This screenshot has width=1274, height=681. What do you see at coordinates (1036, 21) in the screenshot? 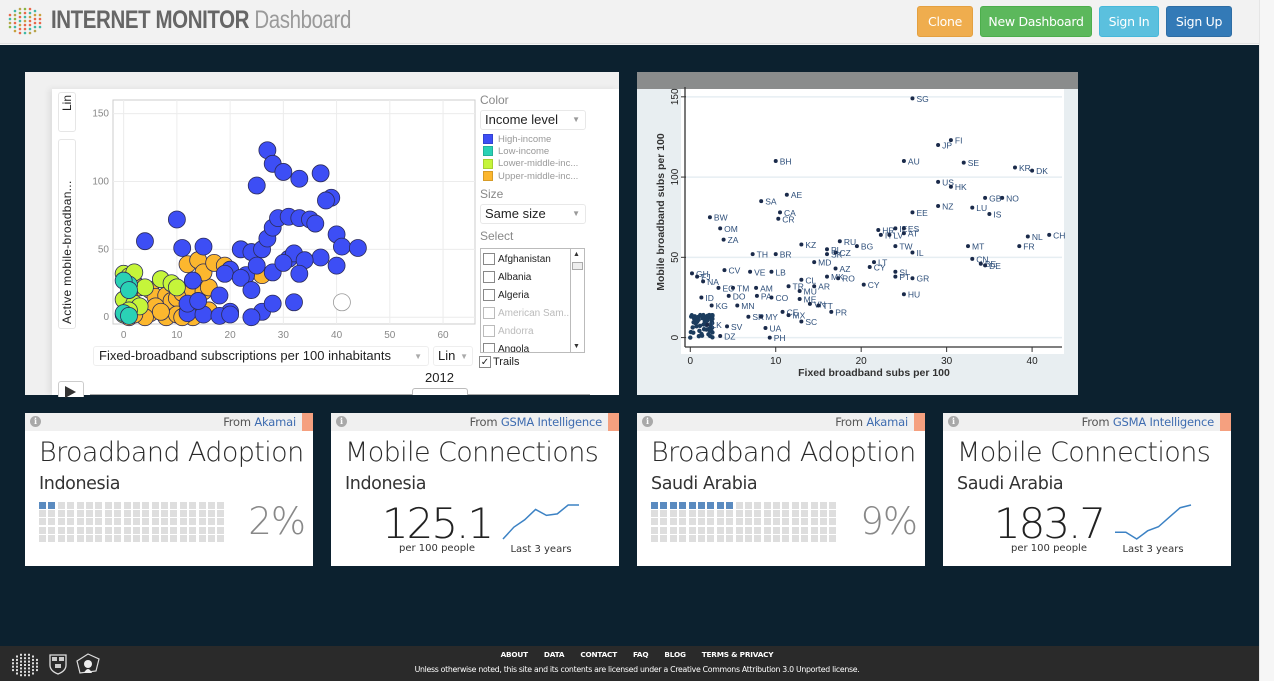
I see `new-dashboard-button: New Dashboard` at bounding box center [1036, 21].